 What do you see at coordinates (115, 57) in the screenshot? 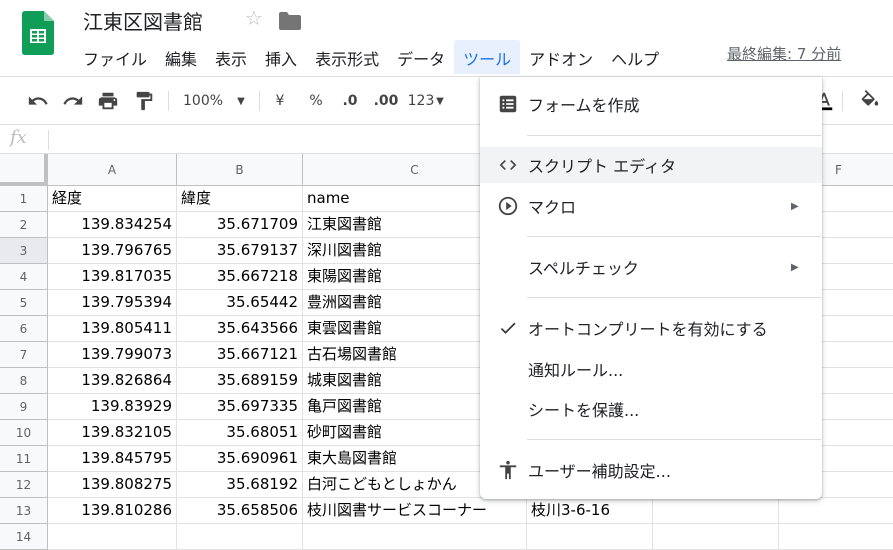
I see `menu-file: ファイル` at bounding box center [115, 57].